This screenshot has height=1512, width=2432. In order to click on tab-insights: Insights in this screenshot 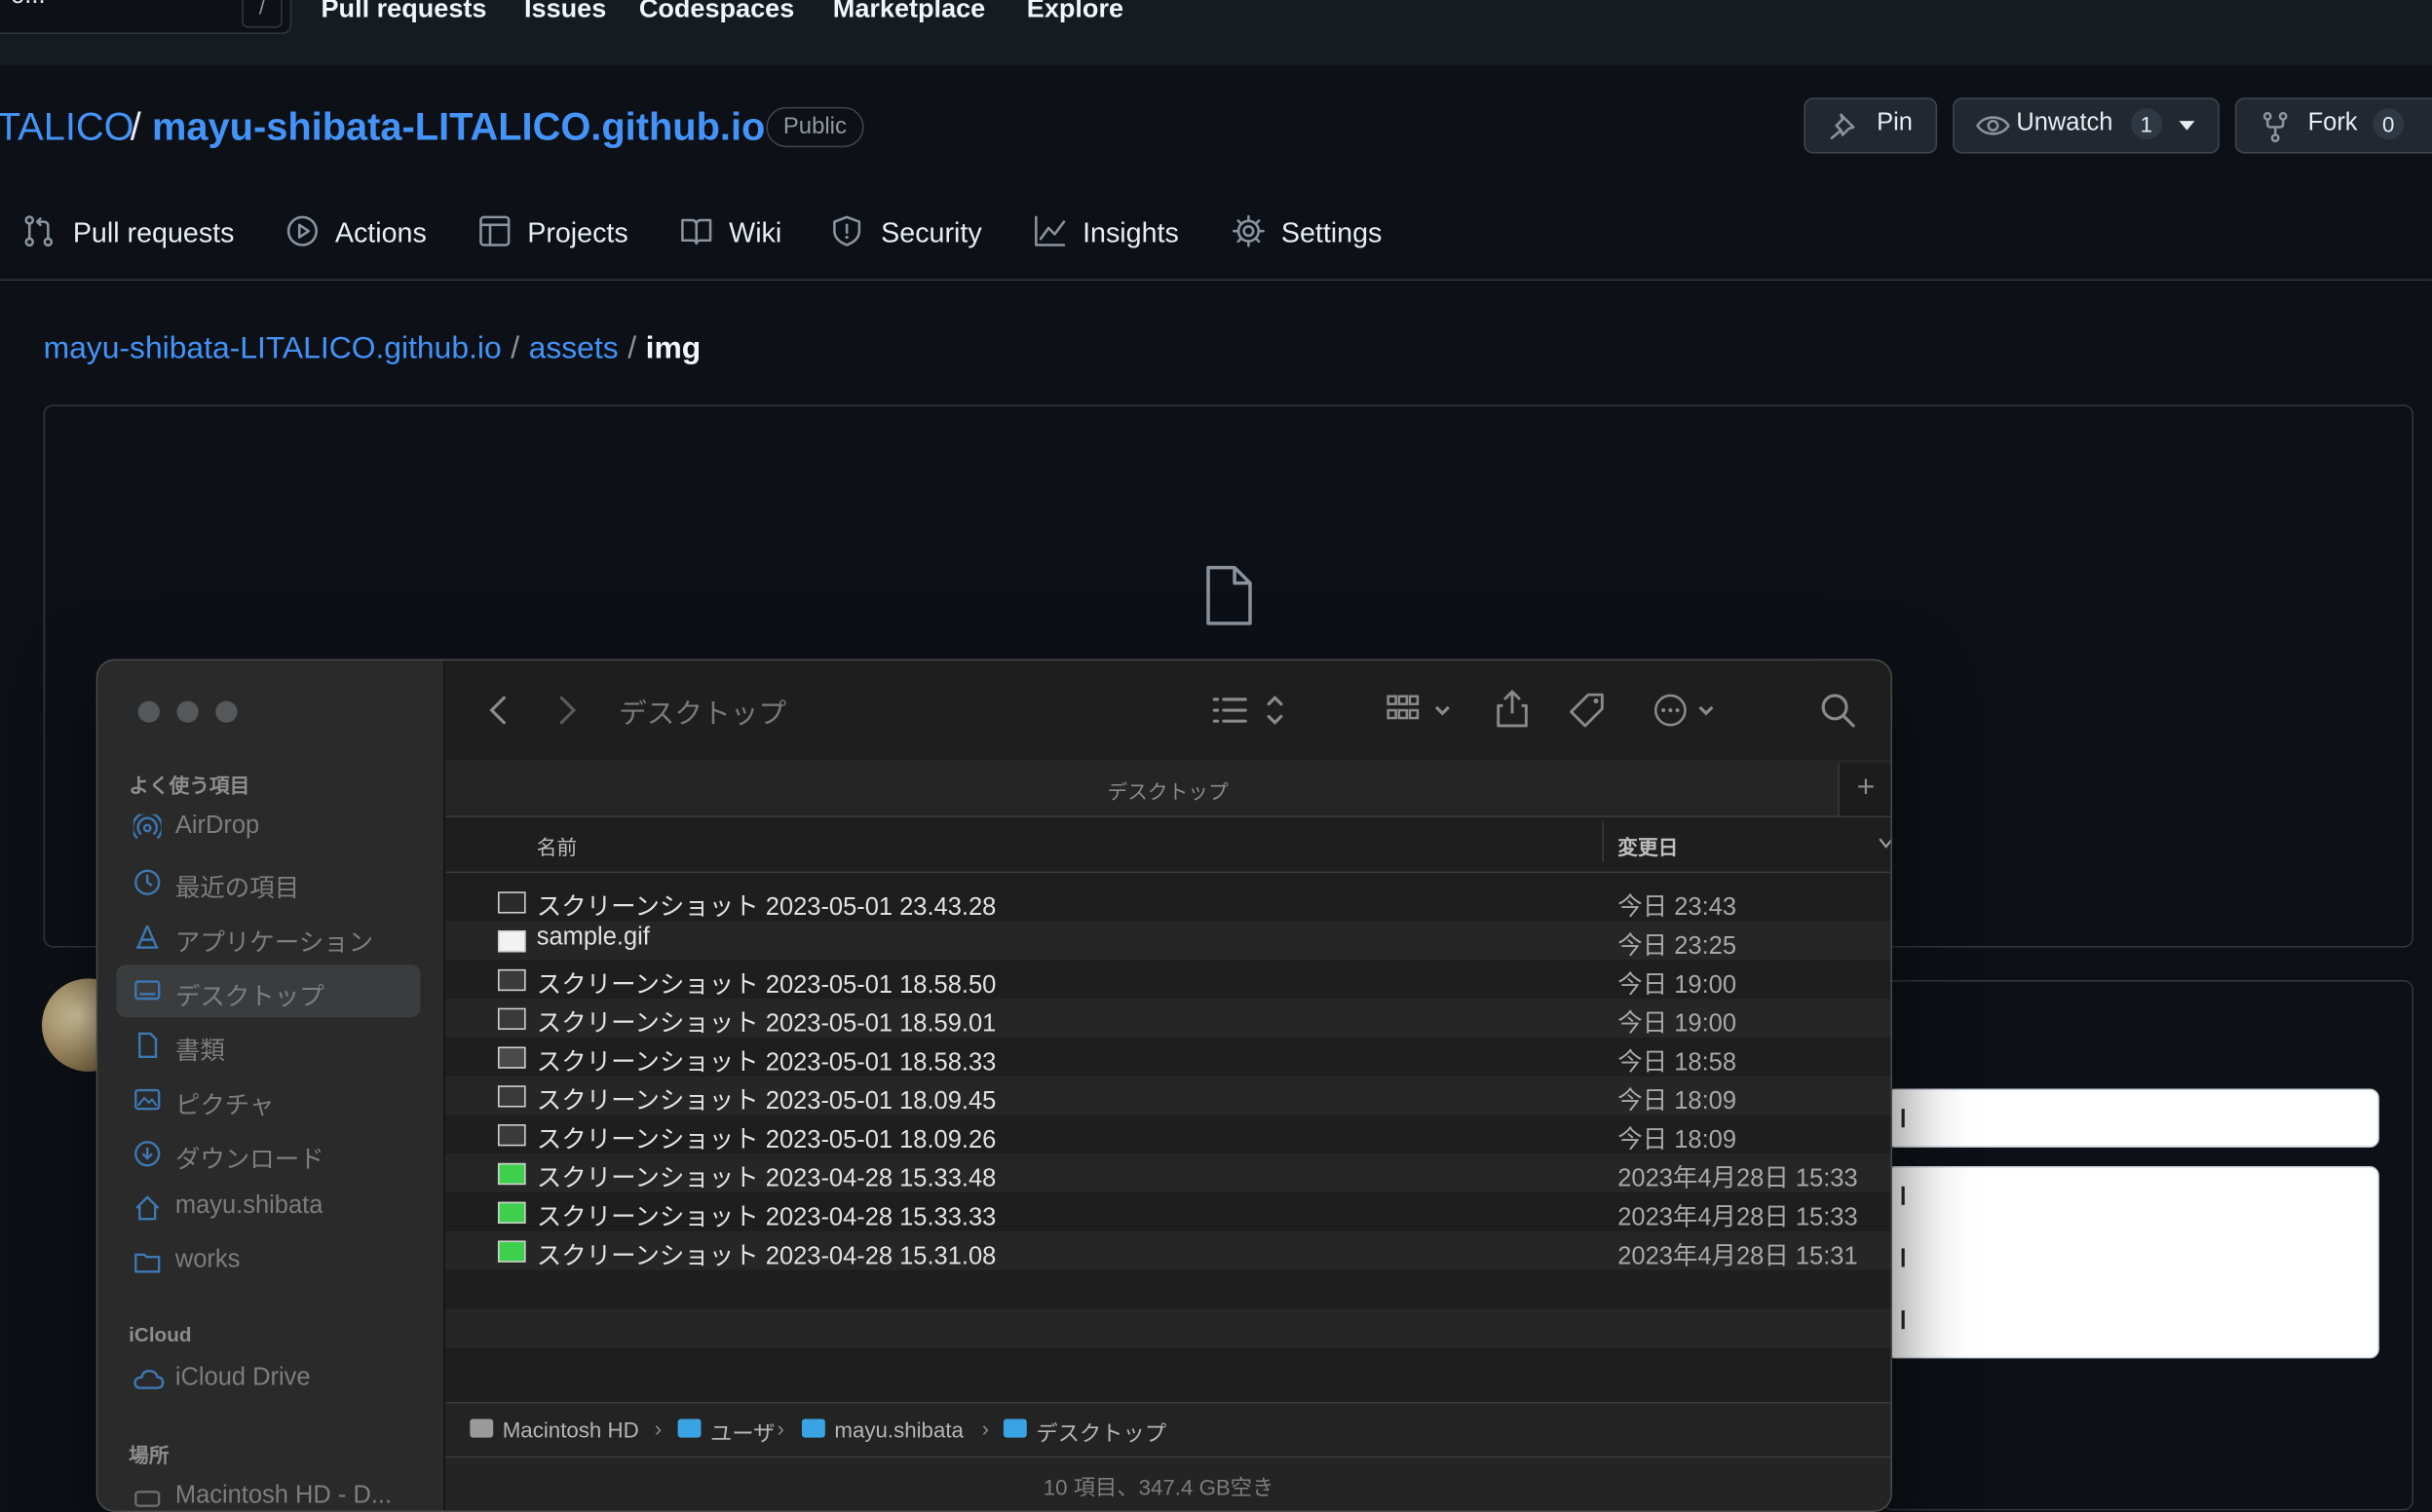, I will do `click(1111, 234)`.